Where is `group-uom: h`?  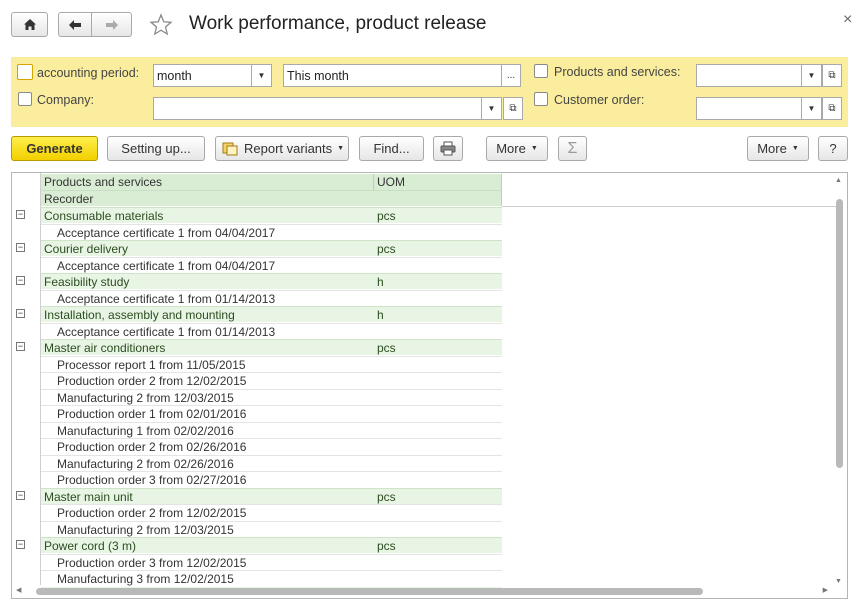
group-uom: h is located at coordinates (438, 314).